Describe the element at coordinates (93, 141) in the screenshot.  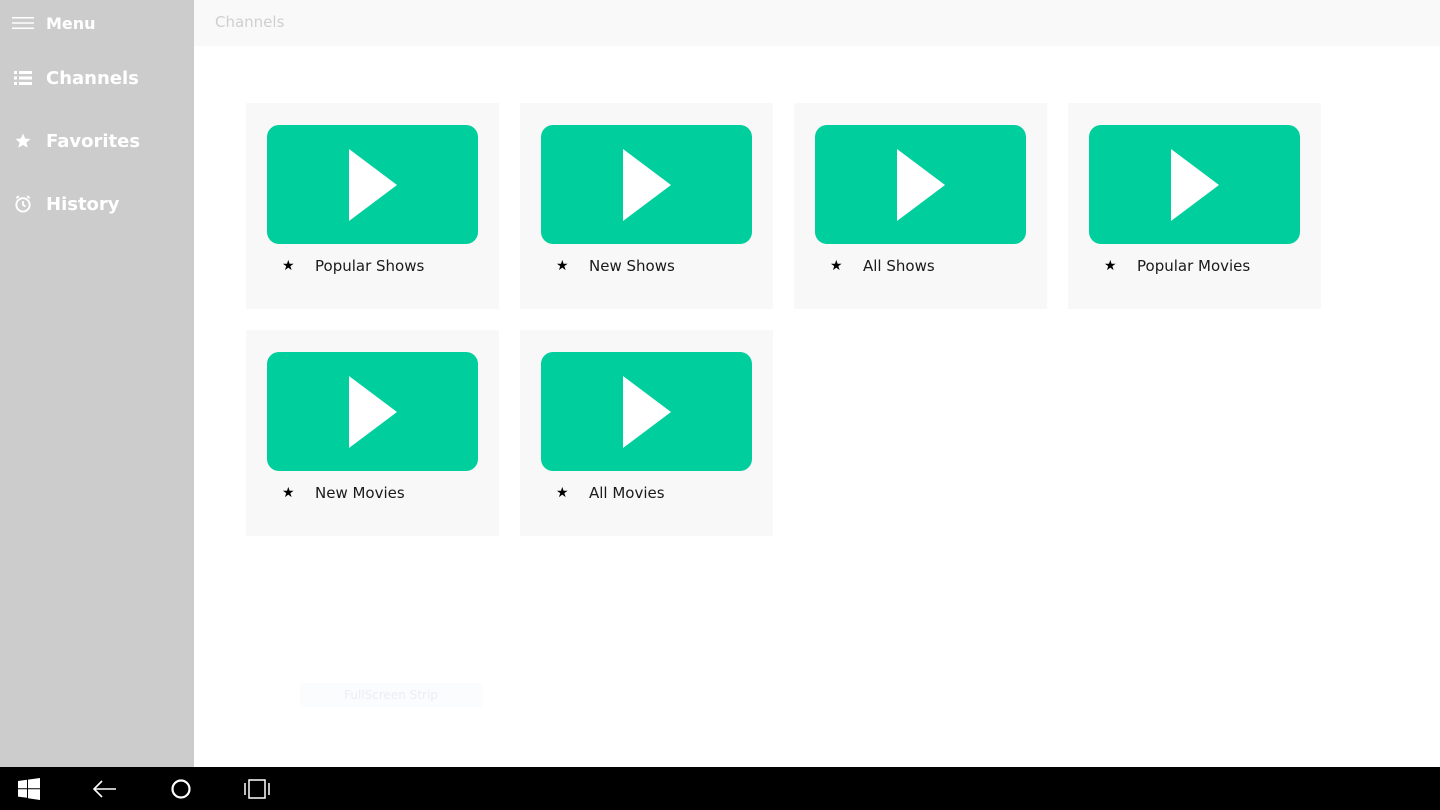
I see `sidebar-item-label: Favorites` at that location.